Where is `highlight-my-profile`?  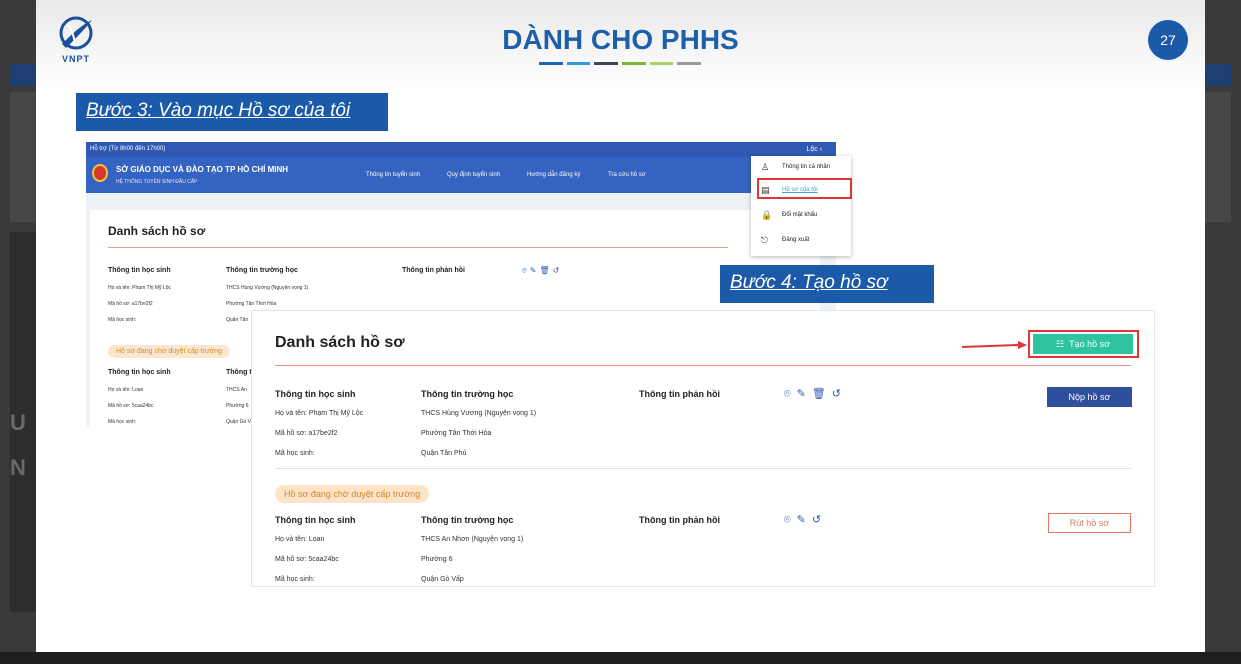
highlight-my-profile is located at coordinates (804, 188).